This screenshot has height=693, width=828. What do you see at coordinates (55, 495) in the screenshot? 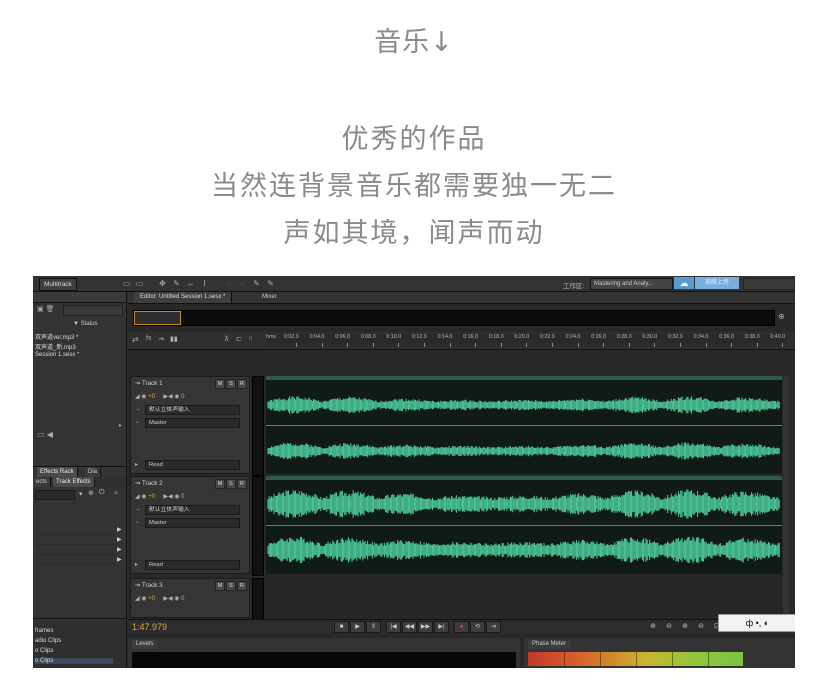
I see `preset-select` at bounding box center [55, 495].